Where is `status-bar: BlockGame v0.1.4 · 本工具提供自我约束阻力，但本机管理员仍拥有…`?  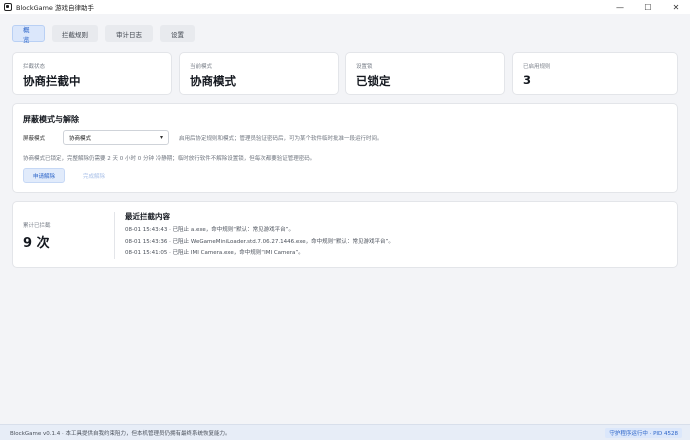 status-bar: BlockGame v0.1.4 · 本工具提供自我约束阻力，但本机管理员仍拥有… is located at coordinates (345, 432).